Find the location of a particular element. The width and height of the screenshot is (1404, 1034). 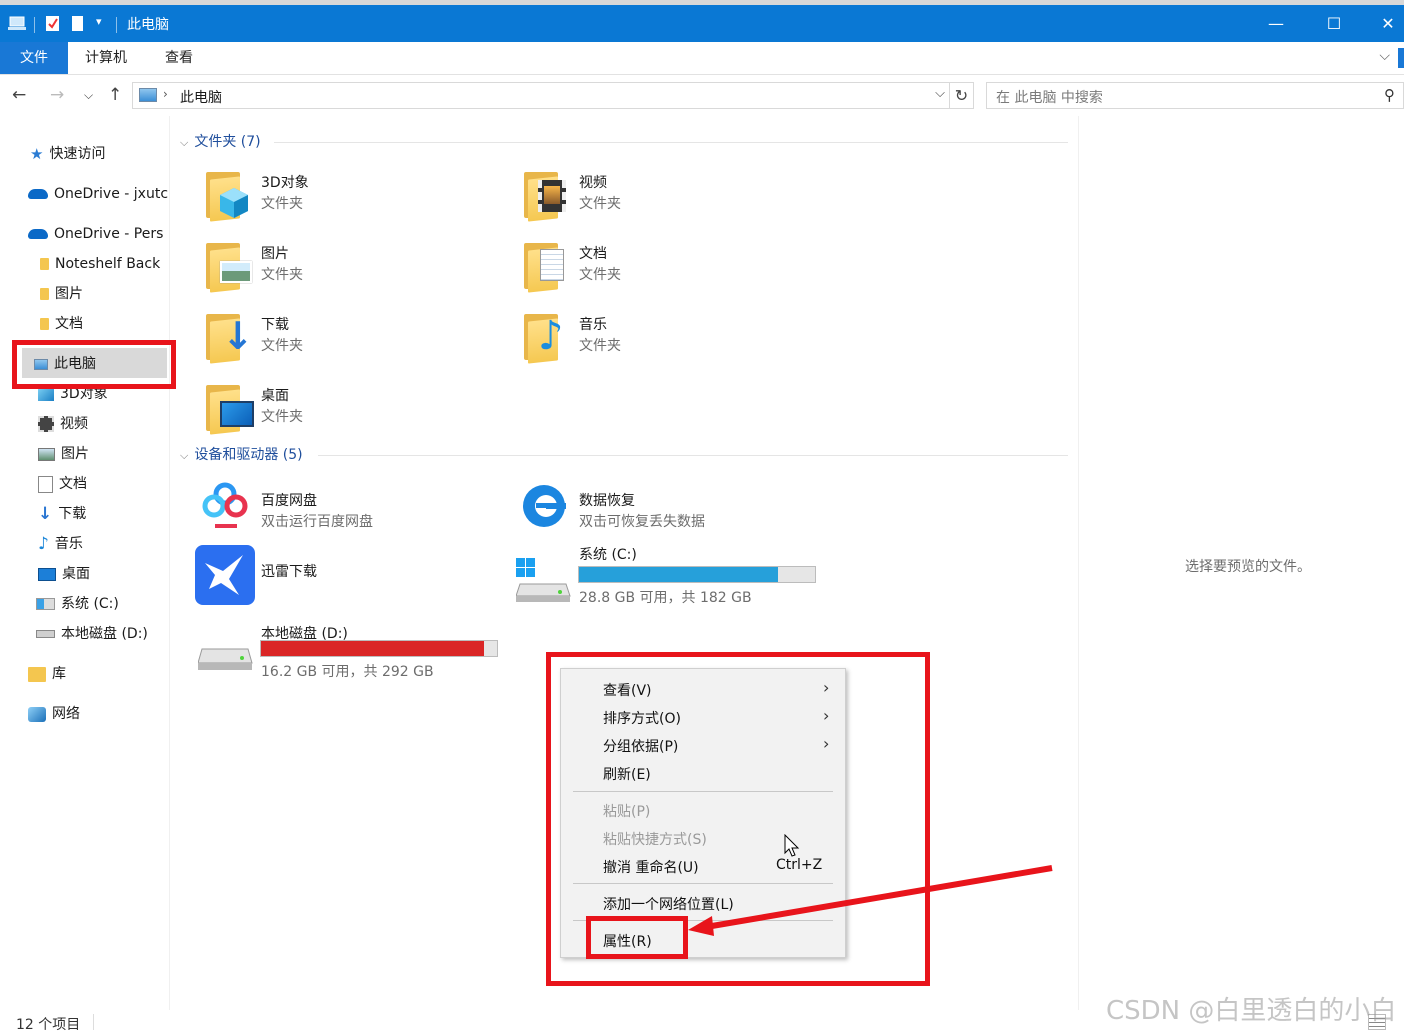

title-bar: ▾ 此电脑 — ☐ ✕ is located at coordinates (702, 21).